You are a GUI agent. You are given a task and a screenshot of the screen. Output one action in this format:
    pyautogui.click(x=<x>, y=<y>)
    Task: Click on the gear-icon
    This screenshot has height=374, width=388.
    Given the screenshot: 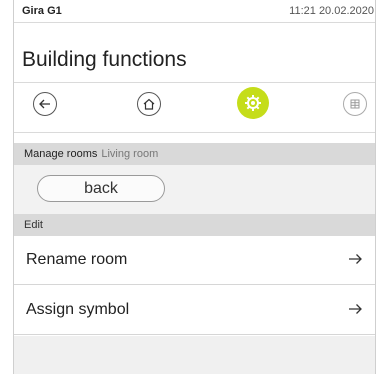 What is the action you would take?
    pyautogui.click(x=253, y=103)
    